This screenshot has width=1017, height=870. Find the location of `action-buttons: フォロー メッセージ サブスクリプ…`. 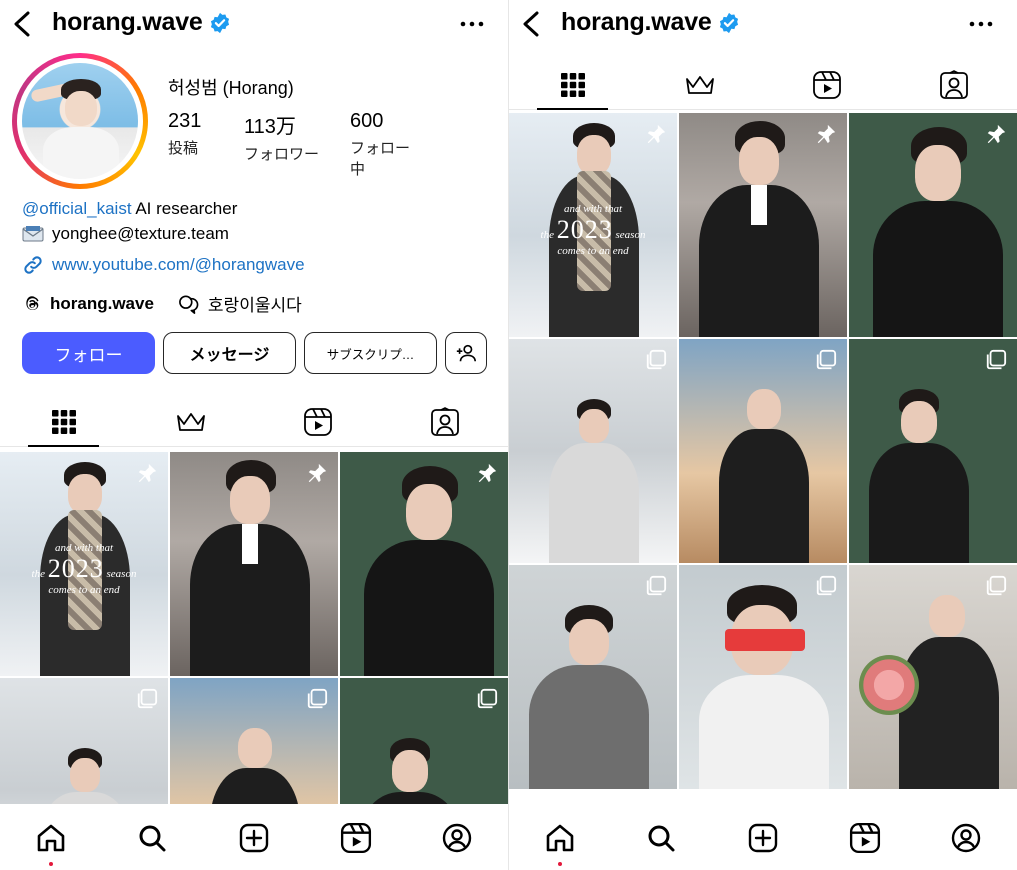

action-buttons: フォロー メッセージ サブスクリプ… is located at coordinates (254, 353).